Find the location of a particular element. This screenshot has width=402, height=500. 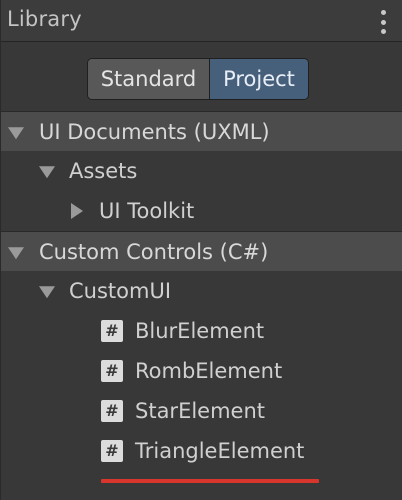

list-item-star-element: # StarElement is located at coordinates (201, 411).